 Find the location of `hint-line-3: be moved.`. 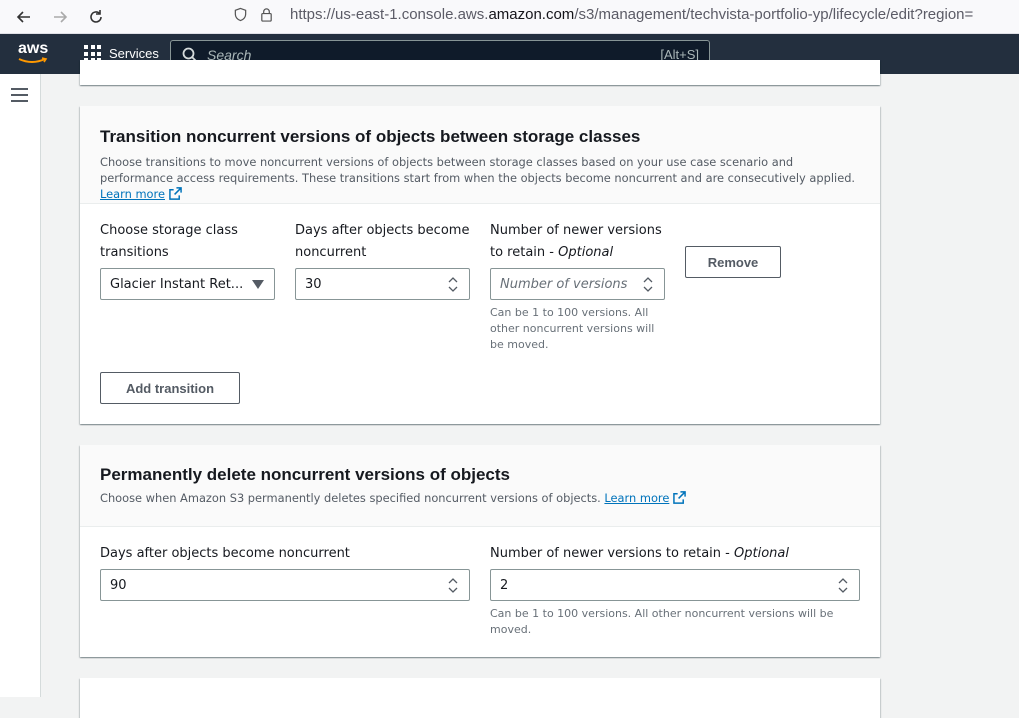

hint-line-3: be moved. is located at coordinates (519, 344).